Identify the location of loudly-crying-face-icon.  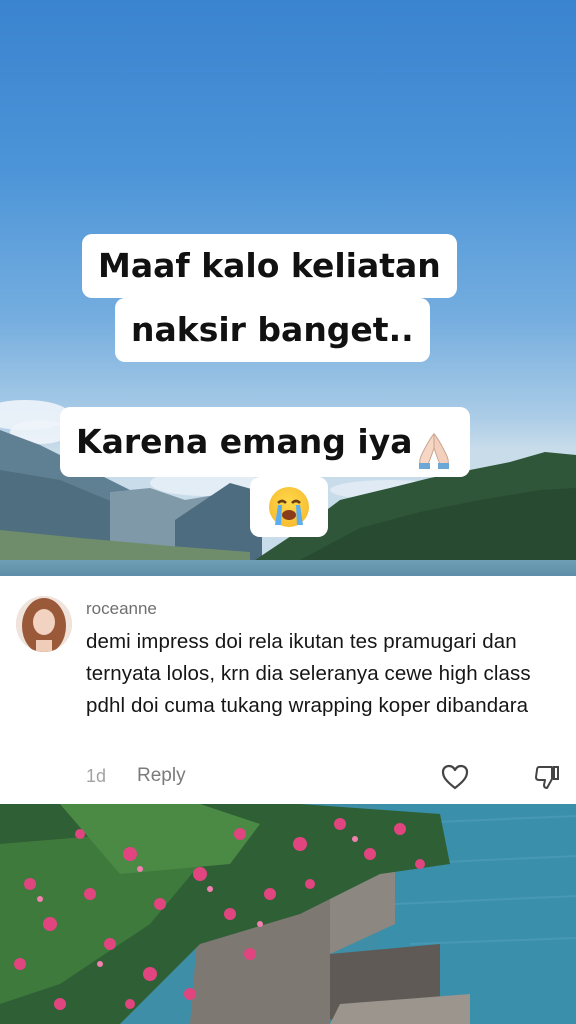
(289, 507).